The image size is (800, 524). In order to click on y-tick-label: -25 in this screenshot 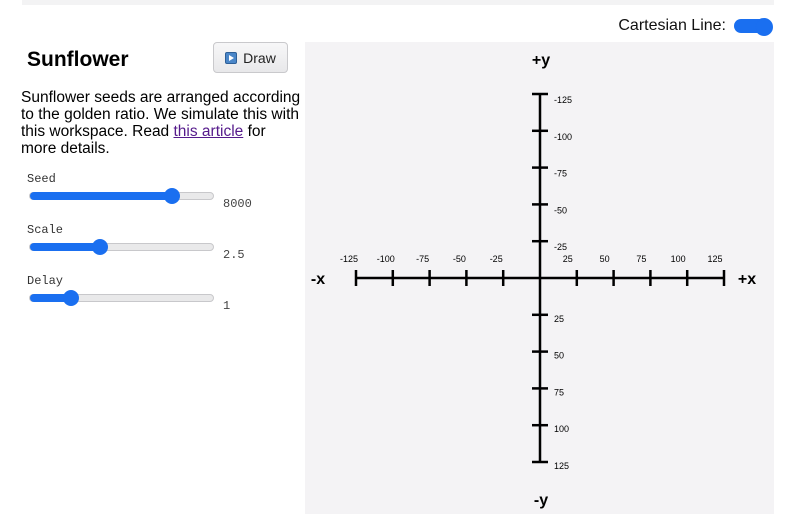, I will do `click(560, 247)`.